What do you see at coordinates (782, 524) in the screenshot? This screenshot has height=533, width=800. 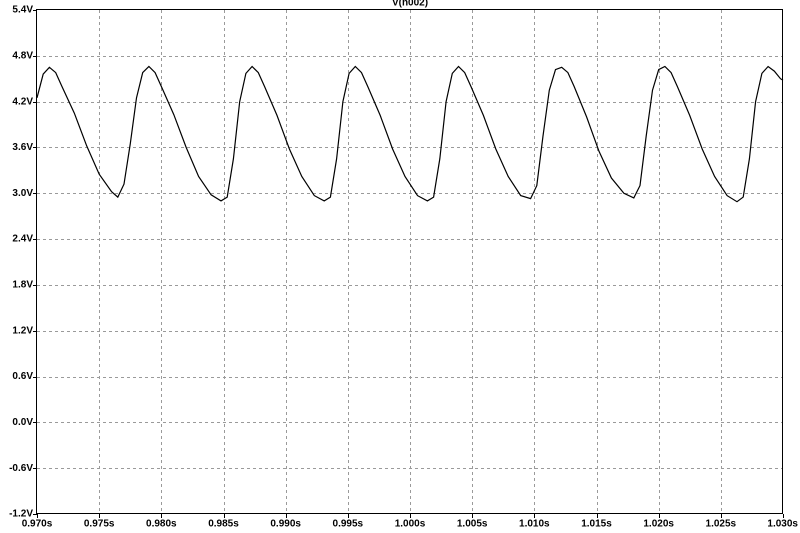 I see `x-tick-label: 1.030s` at bounding box center [782, 524].